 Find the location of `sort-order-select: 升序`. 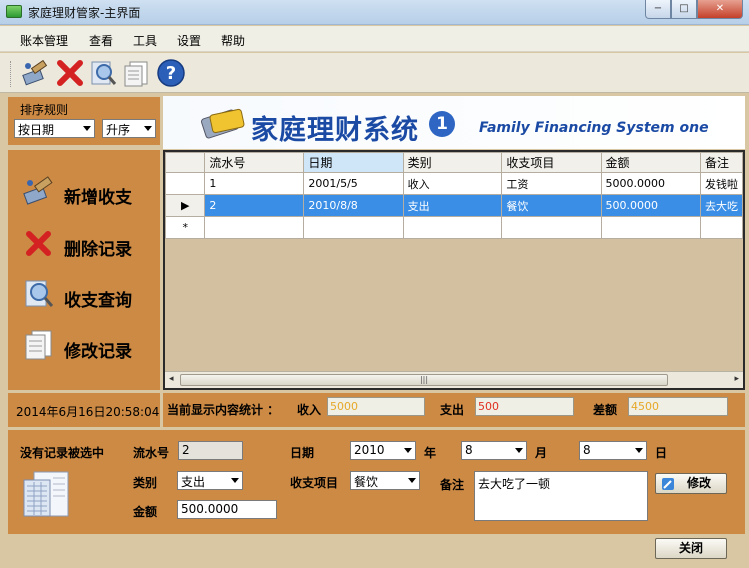

sort-order-select: 升序 is located at coordinates (129, 128).